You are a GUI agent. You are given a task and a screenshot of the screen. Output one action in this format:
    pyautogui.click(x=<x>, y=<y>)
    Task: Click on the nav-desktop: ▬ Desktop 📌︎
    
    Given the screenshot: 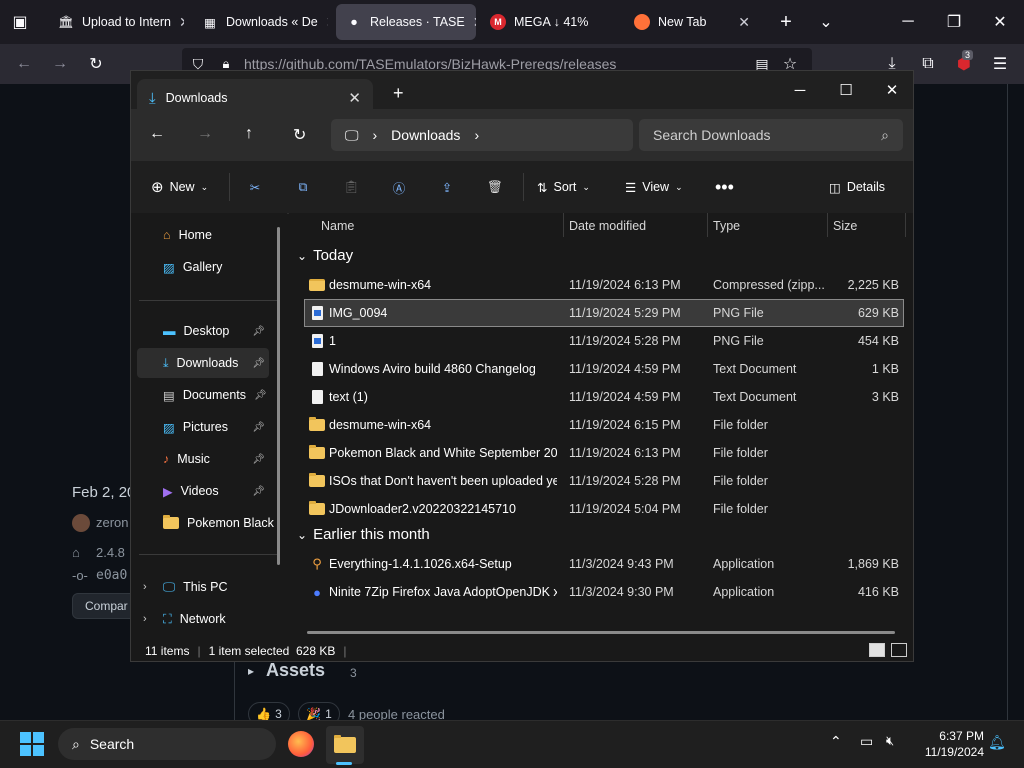 What is the action you would take?
    pyautogui.click(x=203, y=331)
    